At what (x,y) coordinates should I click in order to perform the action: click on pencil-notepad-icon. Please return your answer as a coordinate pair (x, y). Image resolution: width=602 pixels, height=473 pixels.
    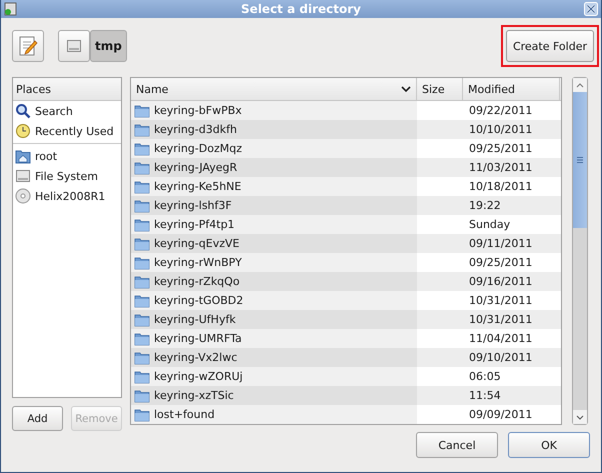
    Looking at the image, I should click on (28, 46).